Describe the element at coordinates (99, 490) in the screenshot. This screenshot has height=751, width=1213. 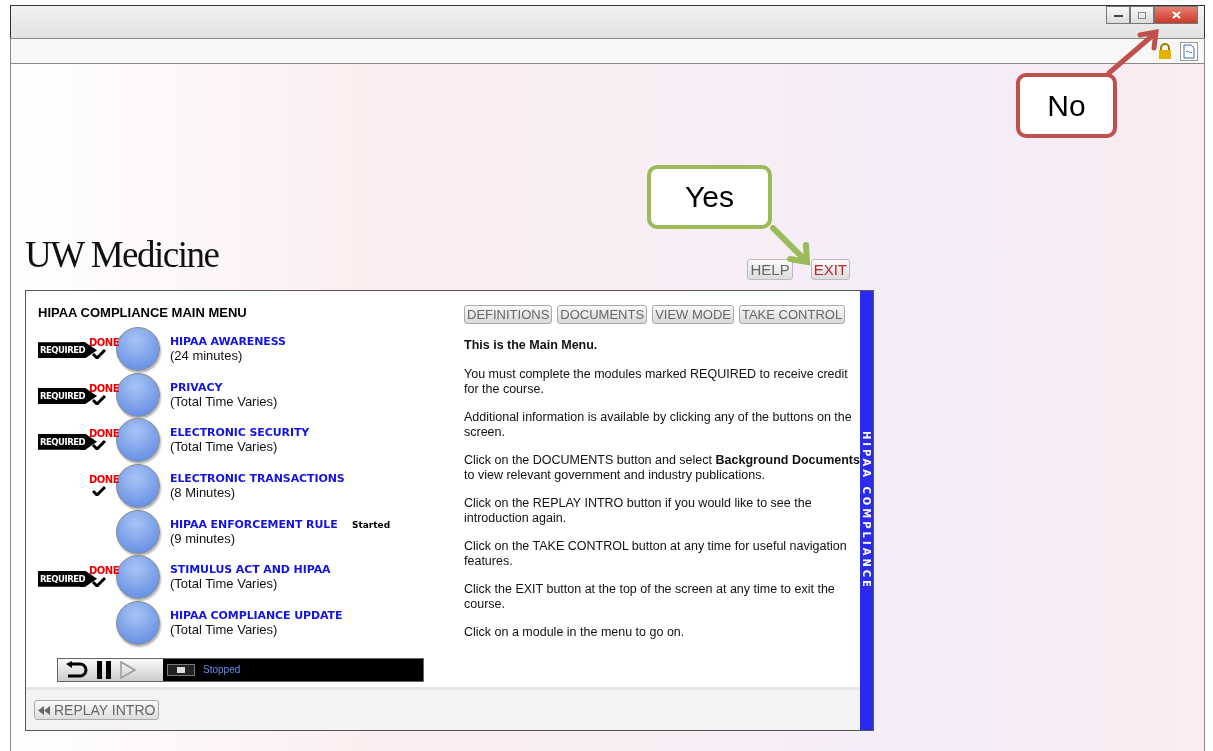
I see `checkmark-icon` at that location.